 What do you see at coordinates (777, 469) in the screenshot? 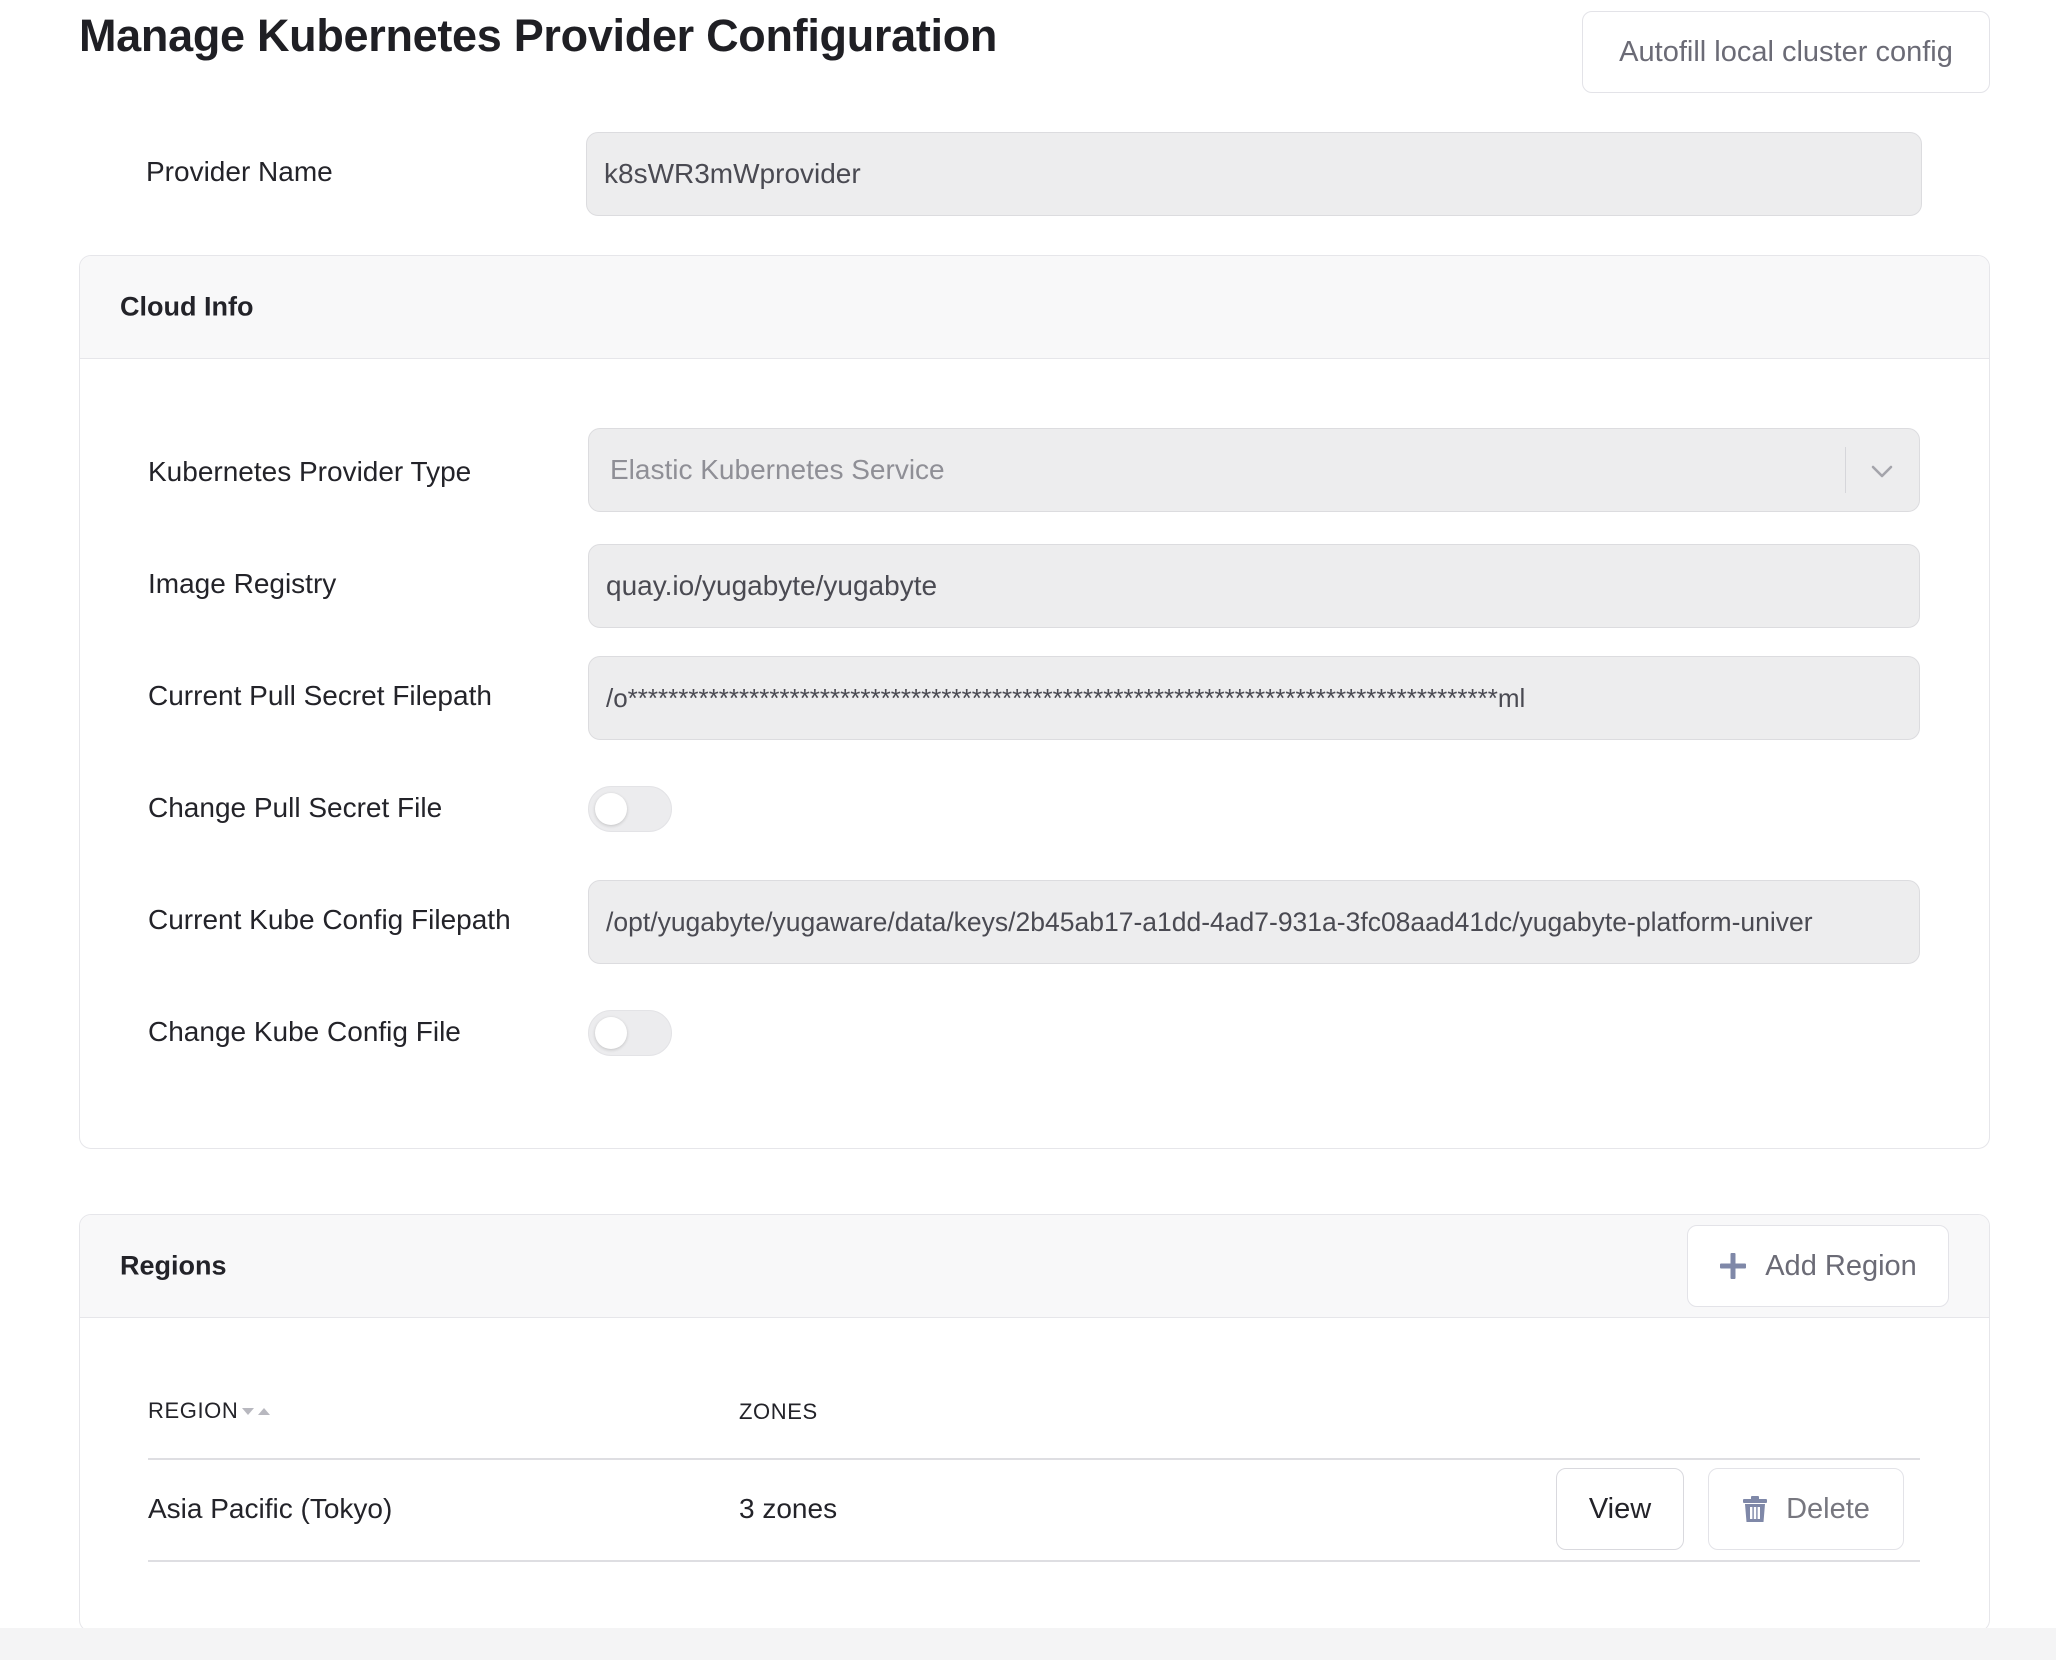
I see `provider-type-value: Elastic Kubernetes Service` at bounding box center [777, 469].